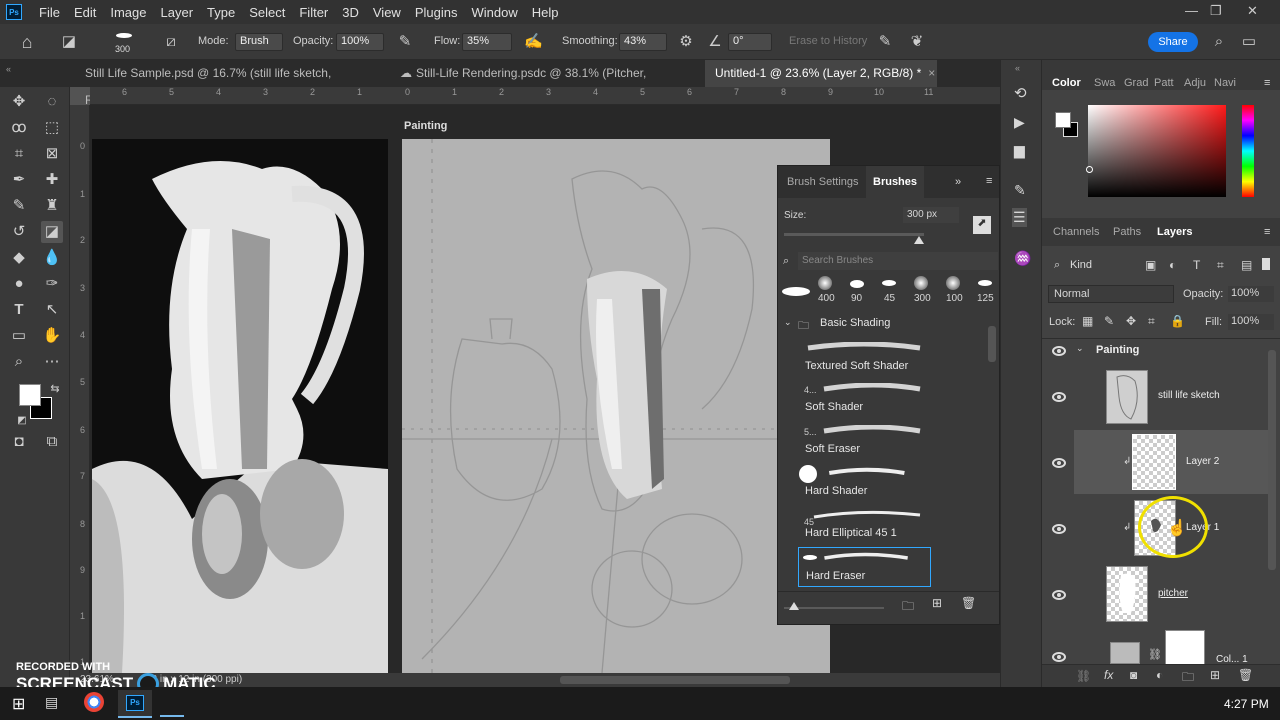 This screenshot has width=1280, height=720. What do you see at coordinates (425, 126) in the screenshot?
I see `artboard-label: Painting` at bounding box center [425, 126].